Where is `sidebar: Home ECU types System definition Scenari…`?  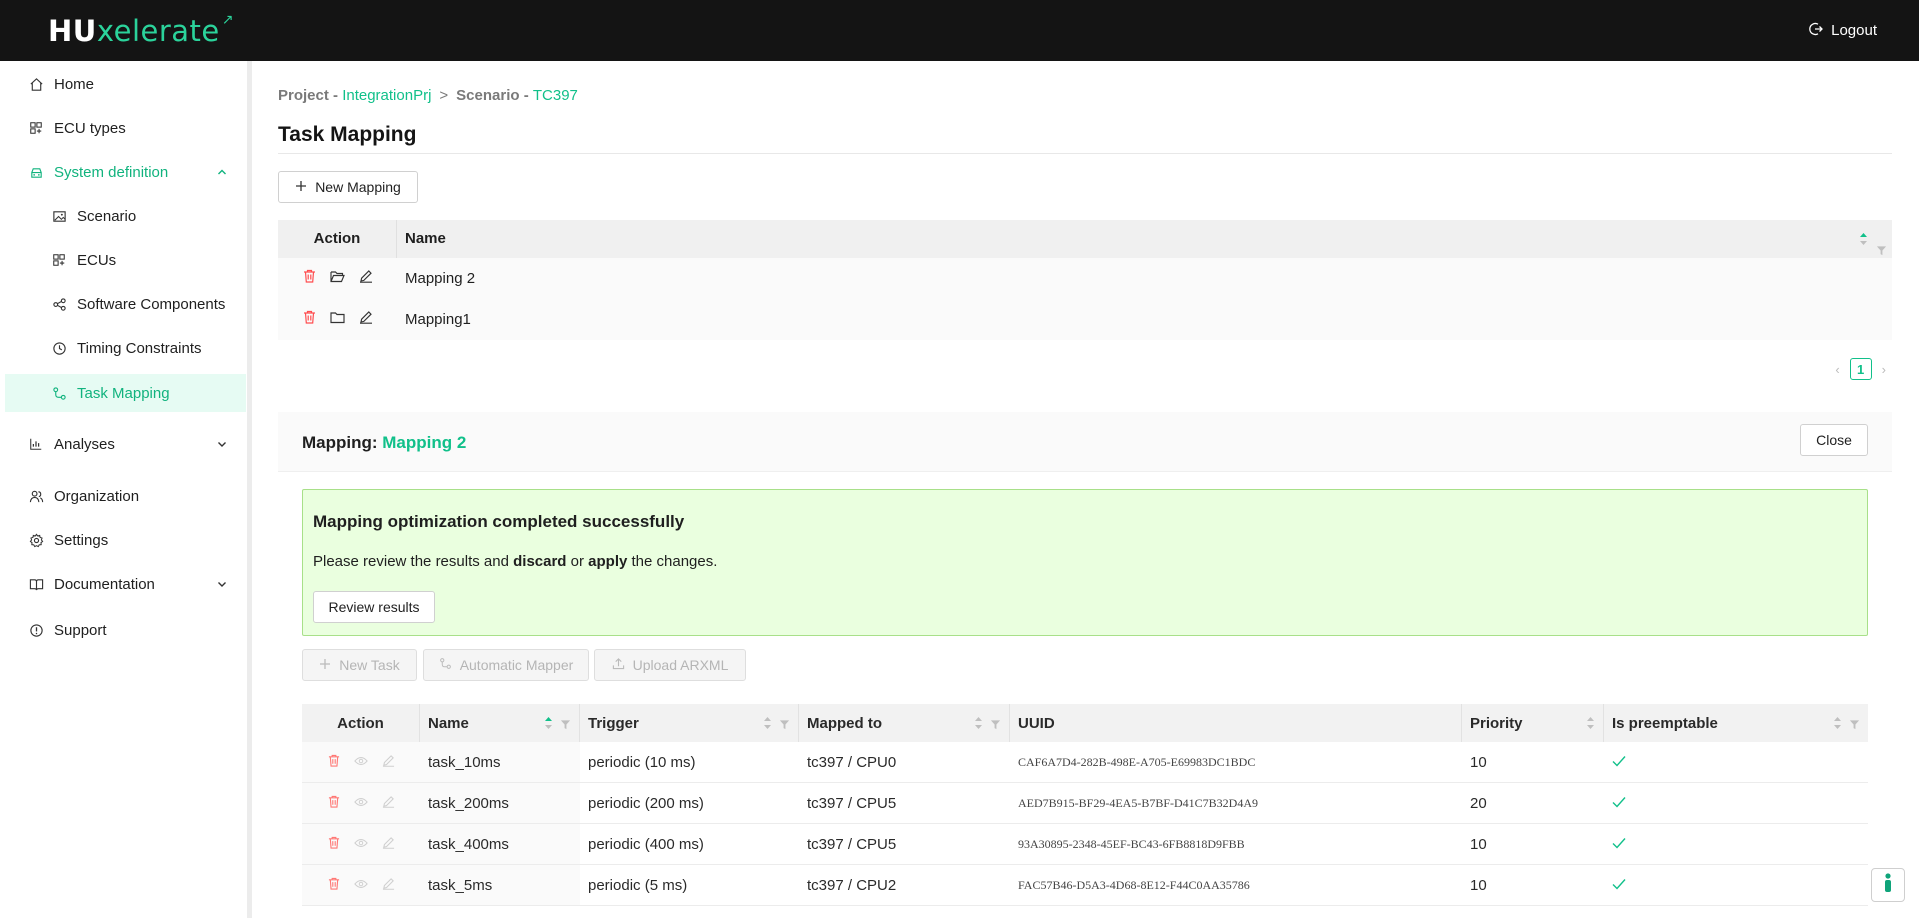 sidebar: Home ECU types System definition Scenari… is located at coordinates (126, 489).